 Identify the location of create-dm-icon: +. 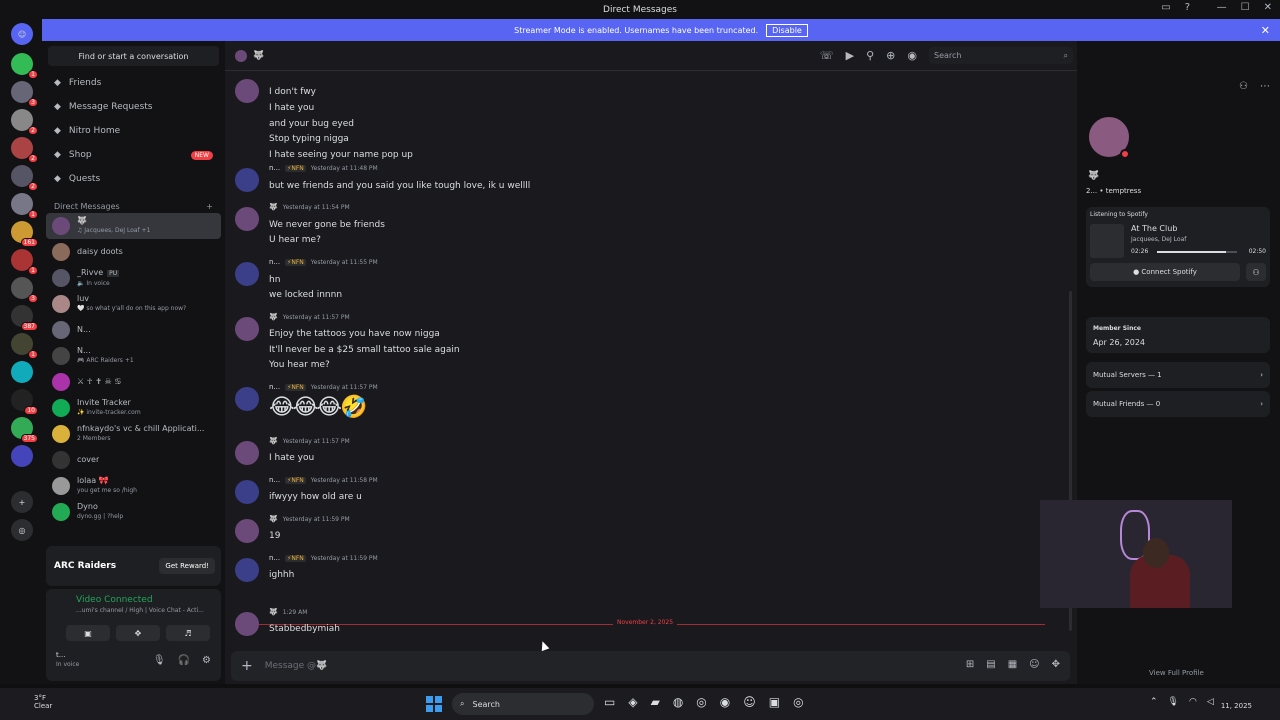
(209, 206).